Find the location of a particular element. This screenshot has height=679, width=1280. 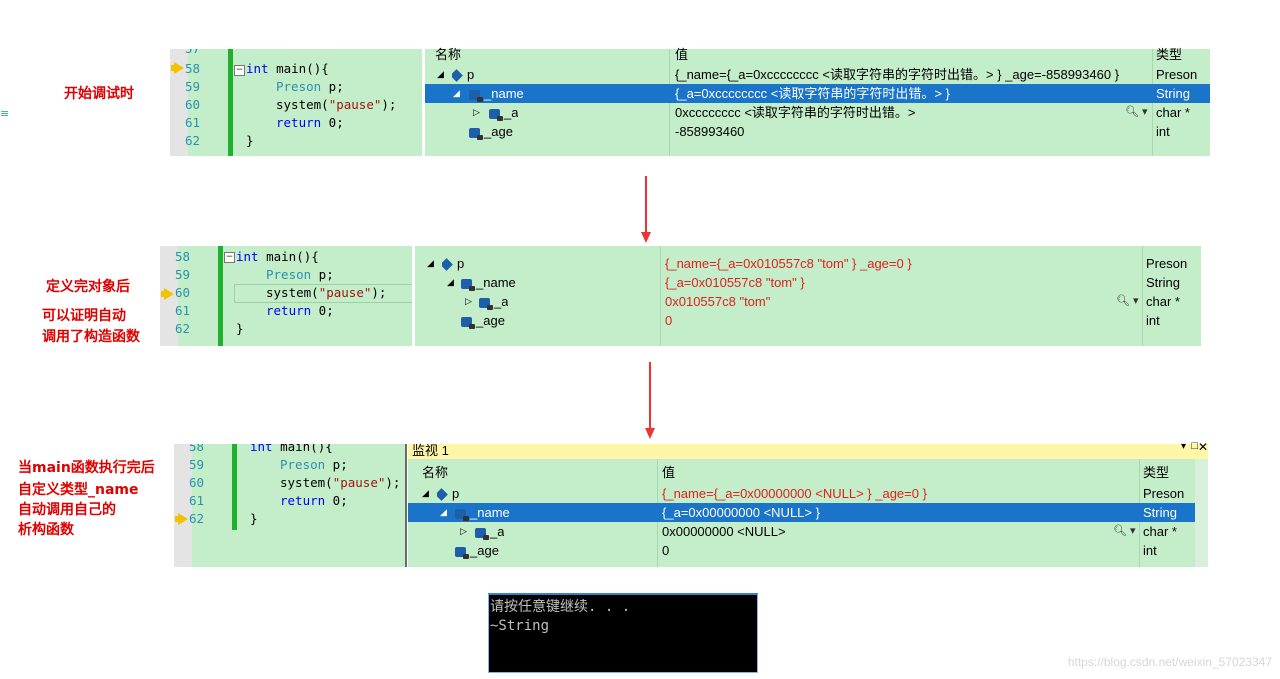

line-number: 58 is located at coordinates (192, 68).